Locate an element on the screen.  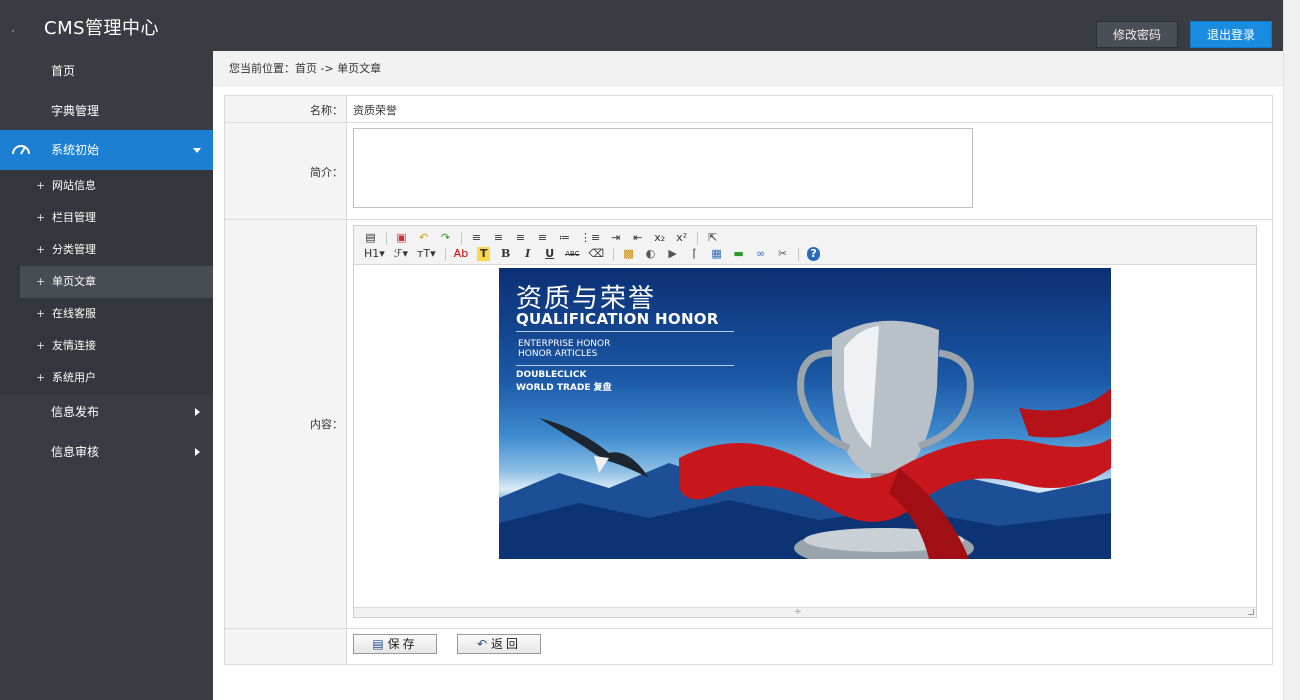
eraser-icon: ⌫ is located at coordinates (597, 254).